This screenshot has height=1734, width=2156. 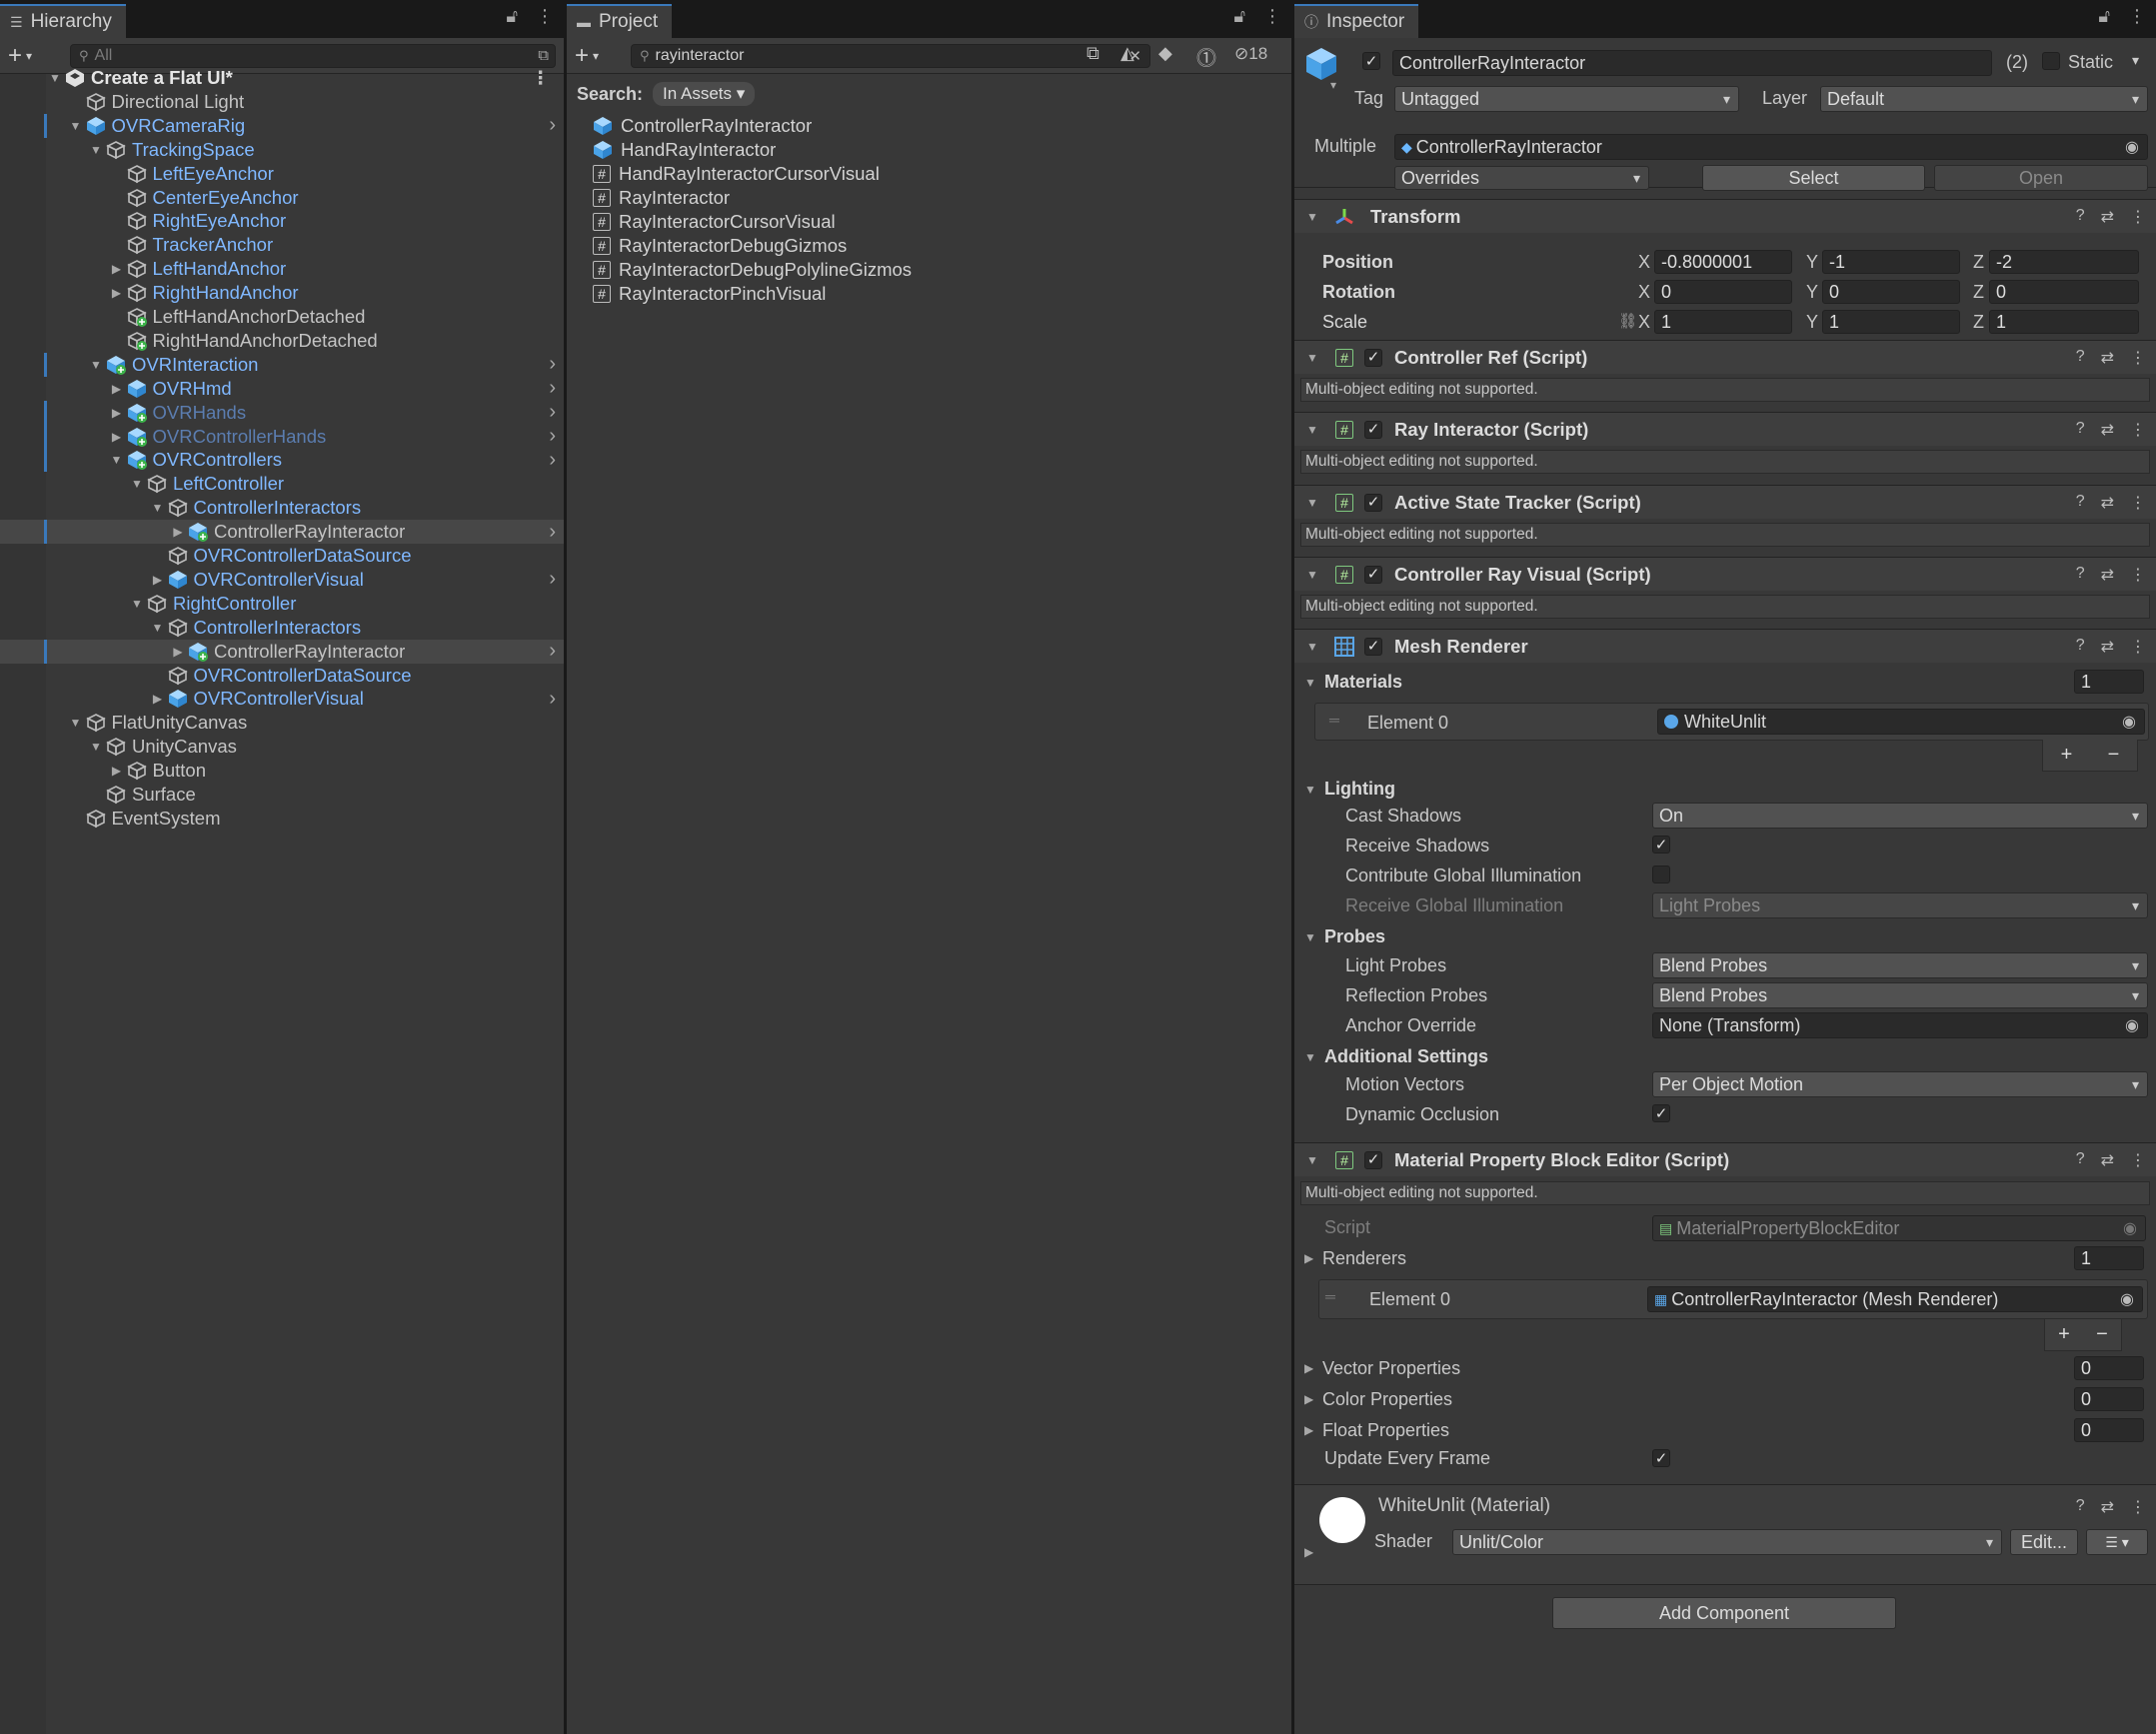 I want to click on vector-properties-count-field: 0, so click(x=2109, y=1368).